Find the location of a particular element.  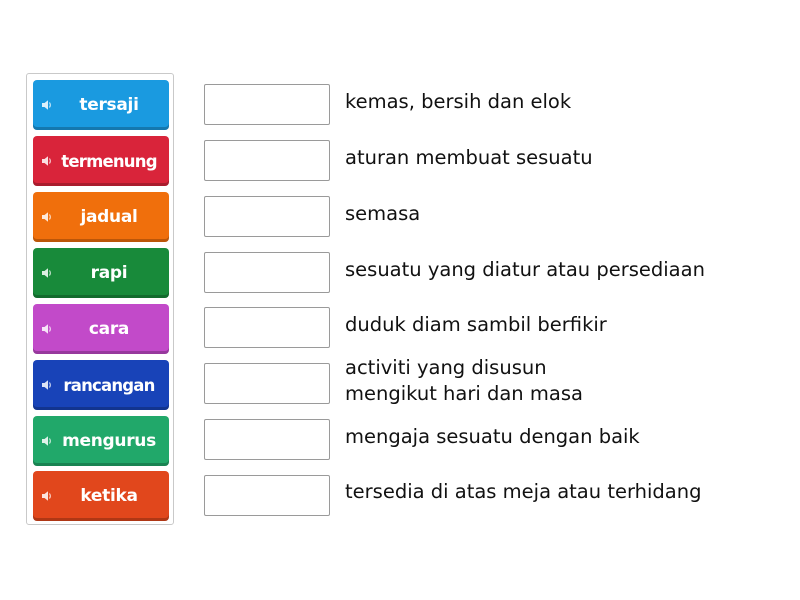

word-tile-label: ketika is located at coordinates (109, 496).